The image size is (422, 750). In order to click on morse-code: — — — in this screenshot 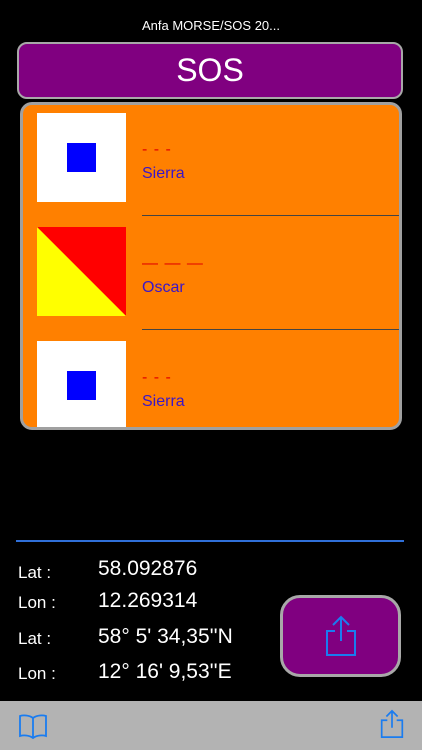, I will do `click(173, 263)`.